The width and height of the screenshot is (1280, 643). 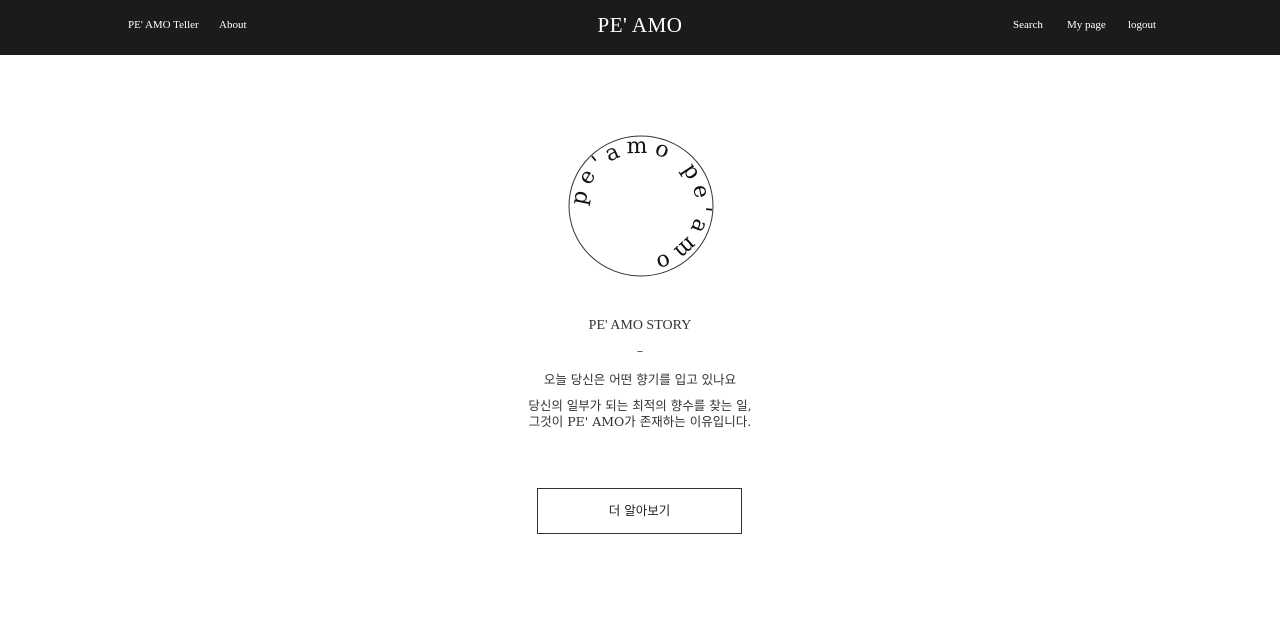 What do you see at coordinates (1086, 25) in the screenshot?
I see `nav-link-my-page: My page` at bounding box center [1086, 25].